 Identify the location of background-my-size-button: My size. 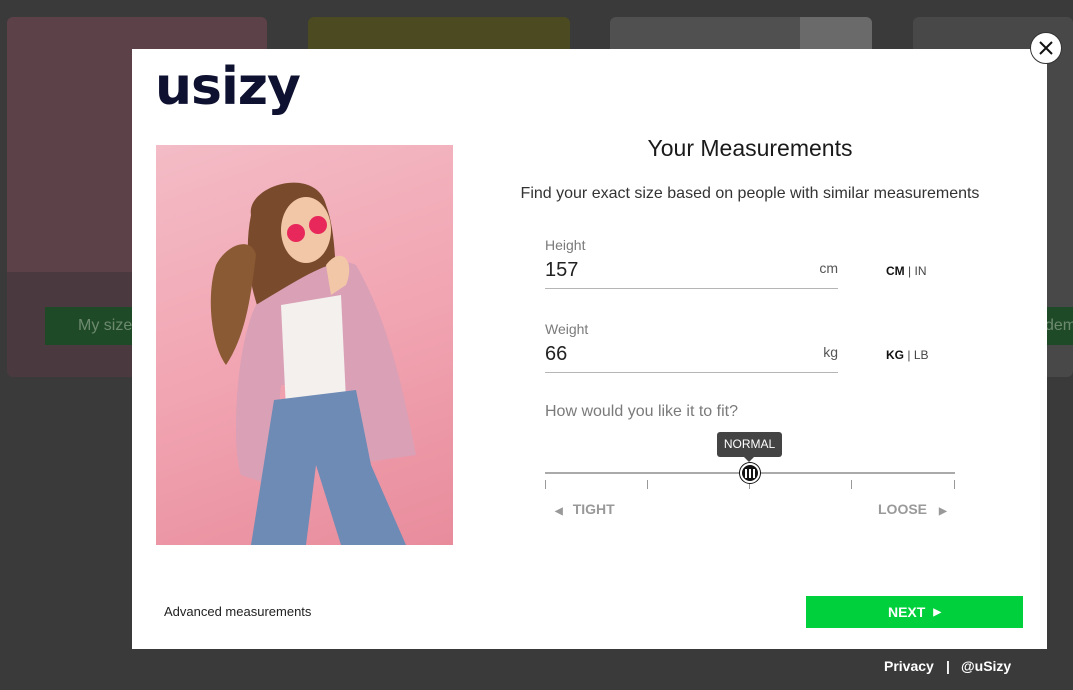
(92, 326).